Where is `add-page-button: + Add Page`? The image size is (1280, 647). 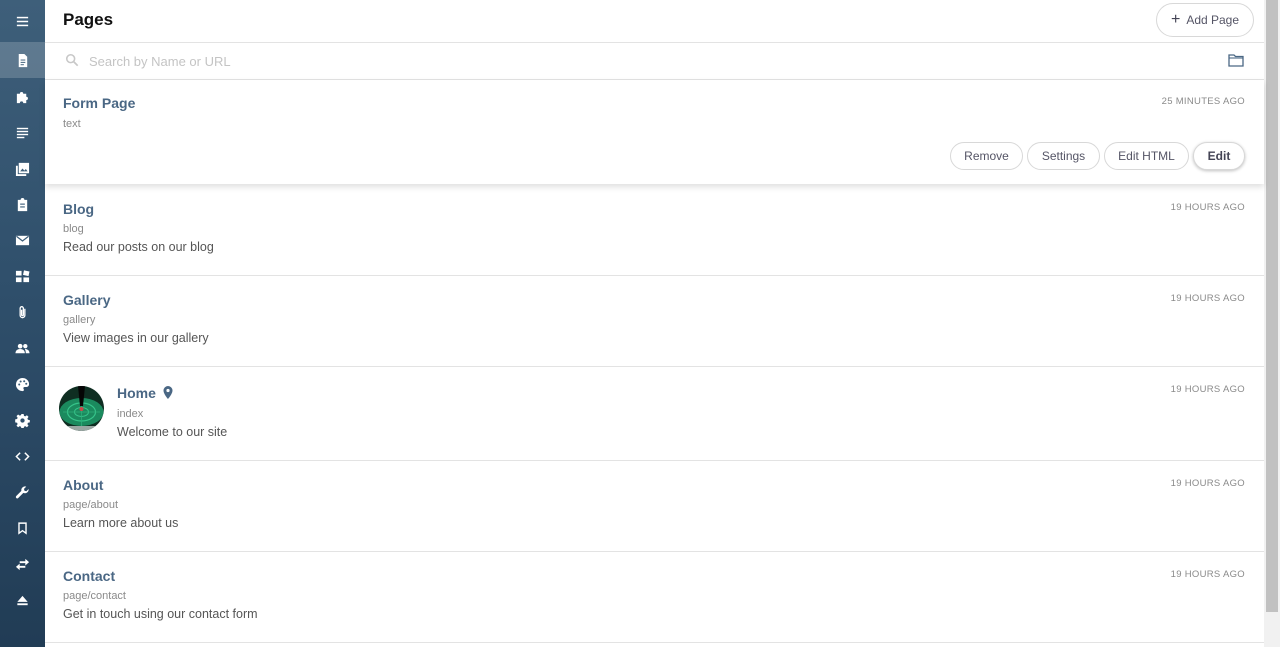 add-page-button: + Add Page is located at coordinates (1205, 20).